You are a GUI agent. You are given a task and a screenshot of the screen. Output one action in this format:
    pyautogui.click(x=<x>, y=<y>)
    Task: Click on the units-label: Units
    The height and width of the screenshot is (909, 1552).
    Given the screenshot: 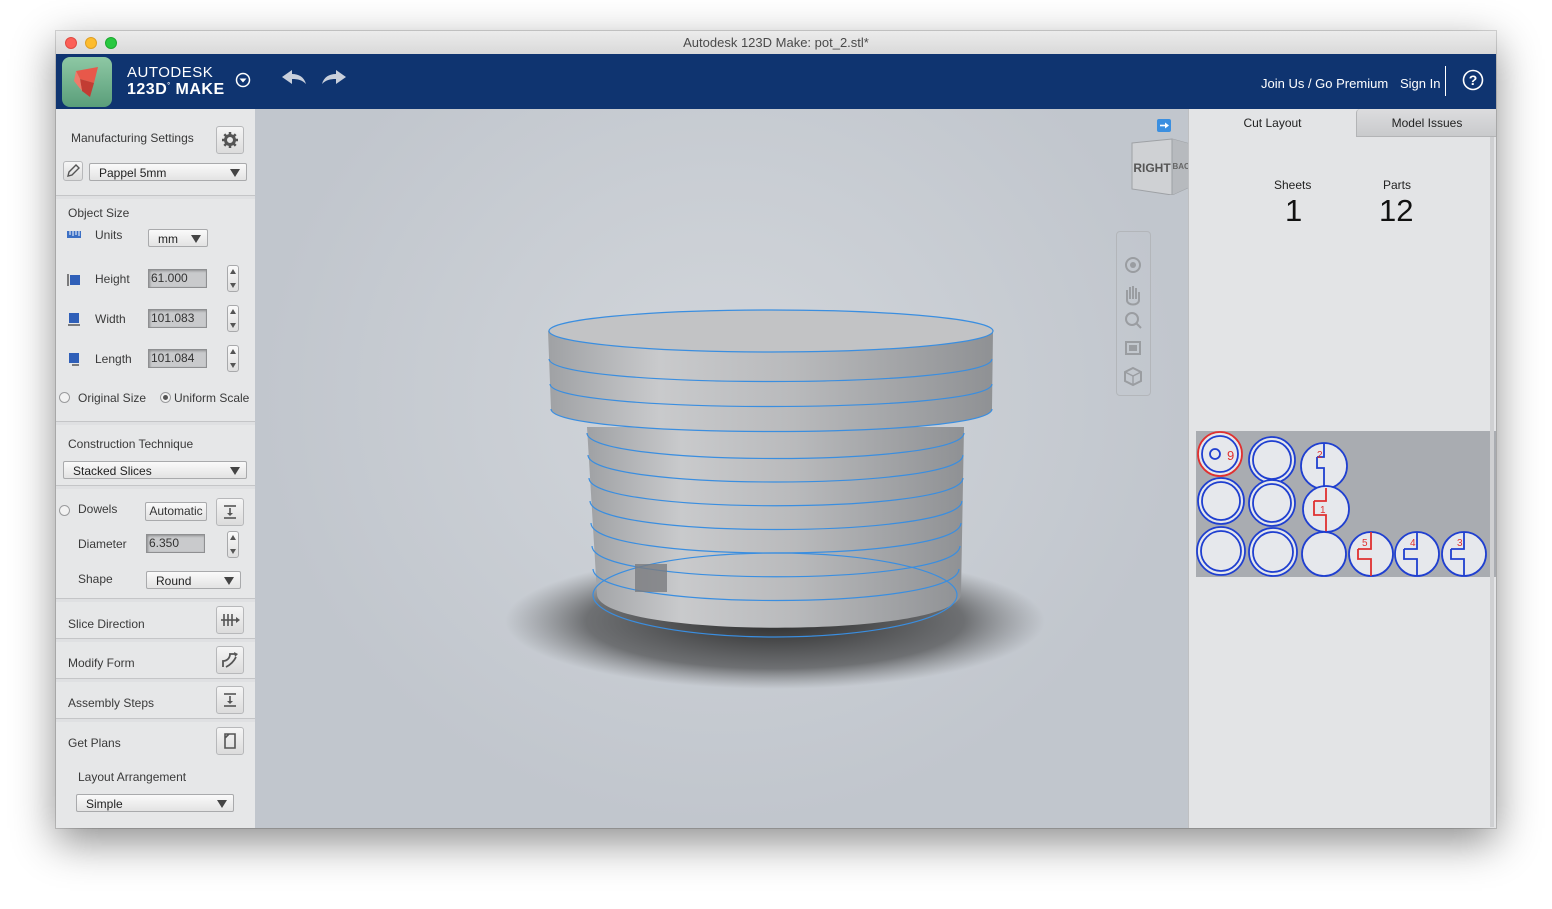 What is the action you would take?
    pyautogui.click(x=109, y=235)
    